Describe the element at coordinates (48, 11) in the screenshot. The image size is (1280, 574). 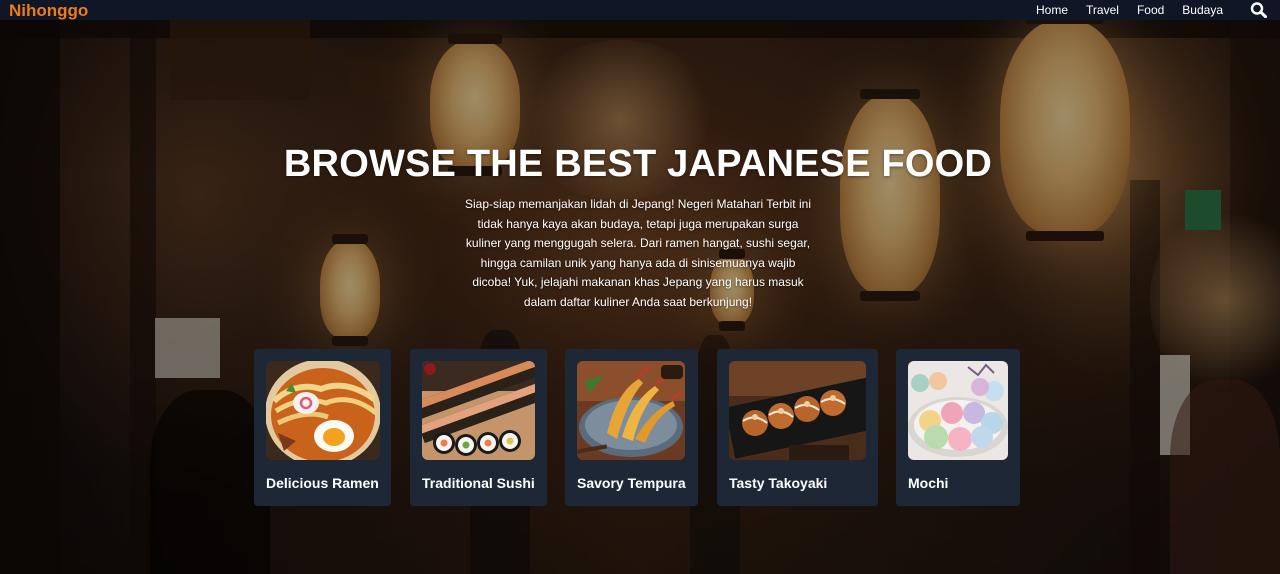
I see `brand-logo: Nihonggo` at that location.